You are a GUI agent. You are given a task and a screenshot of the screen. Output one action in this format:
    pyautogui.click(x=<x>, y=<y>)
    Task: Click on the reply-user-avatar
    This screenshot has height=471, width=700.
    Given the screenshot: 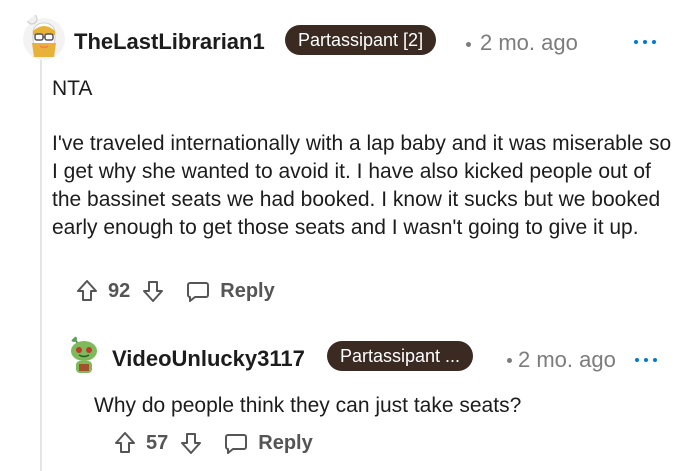 What is the action you would take?
    pyautogui.click(x=84, y=356)
    